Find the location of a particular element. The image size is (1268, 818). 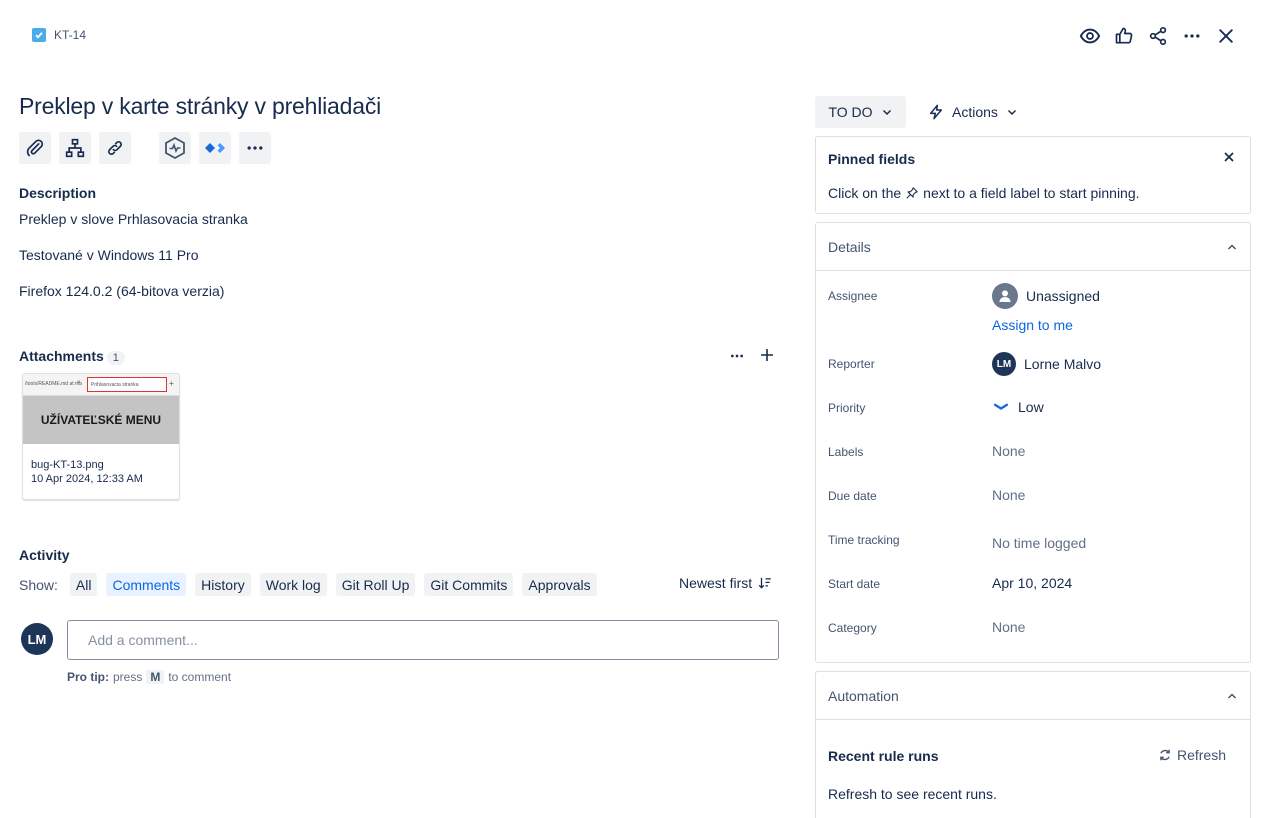

hierarchy-icon is located at coordinates (75, 148).